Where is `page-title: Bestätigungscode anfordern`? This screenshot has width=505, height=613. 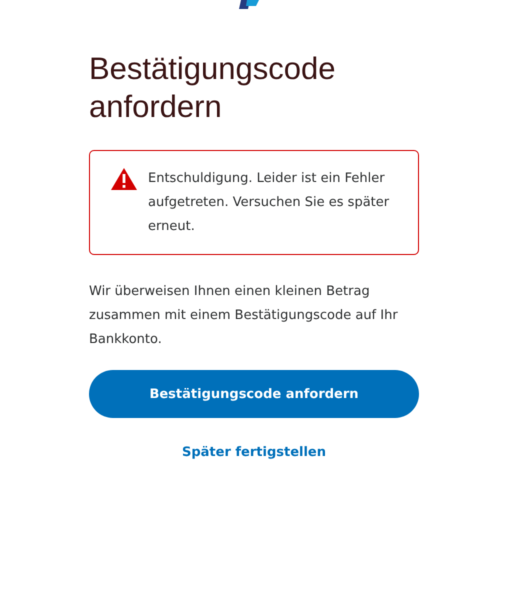
page-title: Bestätigungscode anfordern is located at coordinates (212, 88).